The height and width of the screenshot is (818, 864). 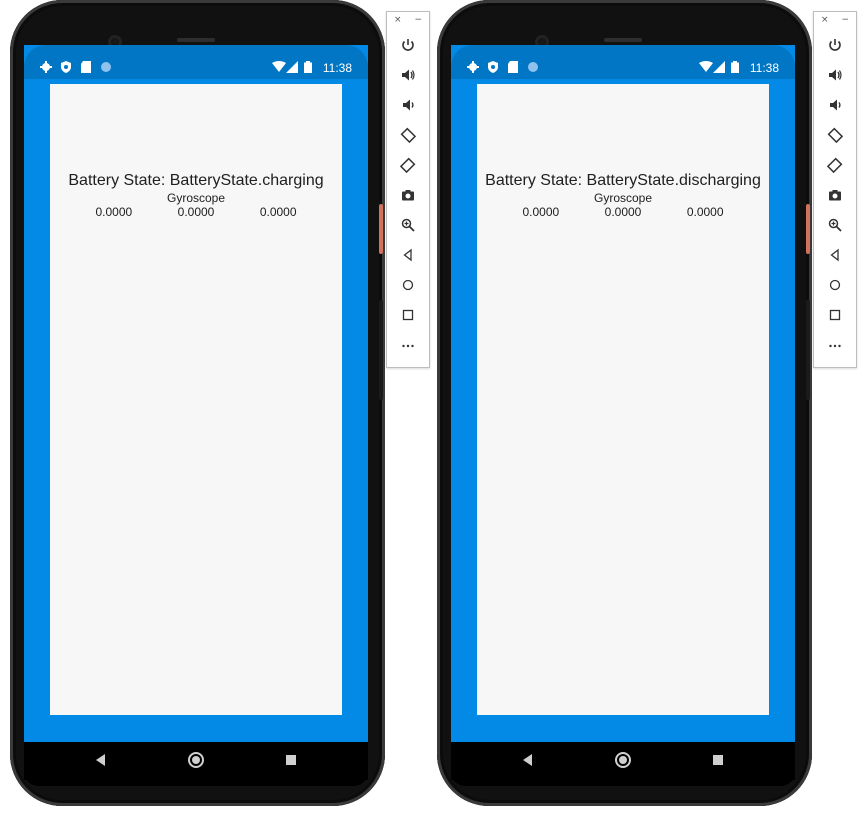 I want to click on emulator-toolbar-2: × −, so click(x=835, y=189).